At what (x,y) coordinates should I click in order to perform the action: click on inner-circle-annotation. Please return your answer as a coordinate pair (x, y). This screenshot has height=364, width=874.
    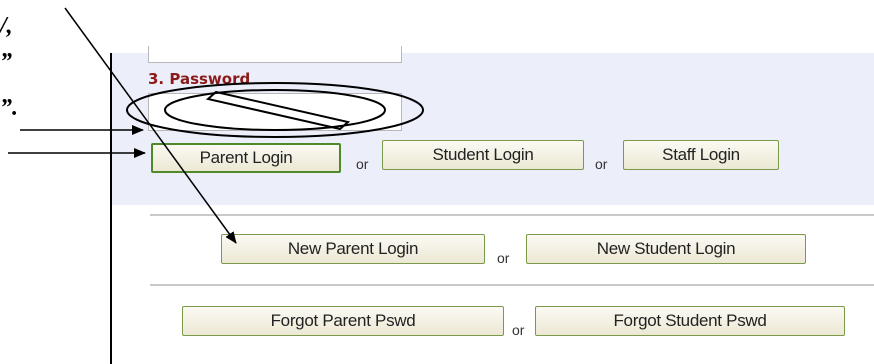
    Looking at the image, I should click on (275, 110).